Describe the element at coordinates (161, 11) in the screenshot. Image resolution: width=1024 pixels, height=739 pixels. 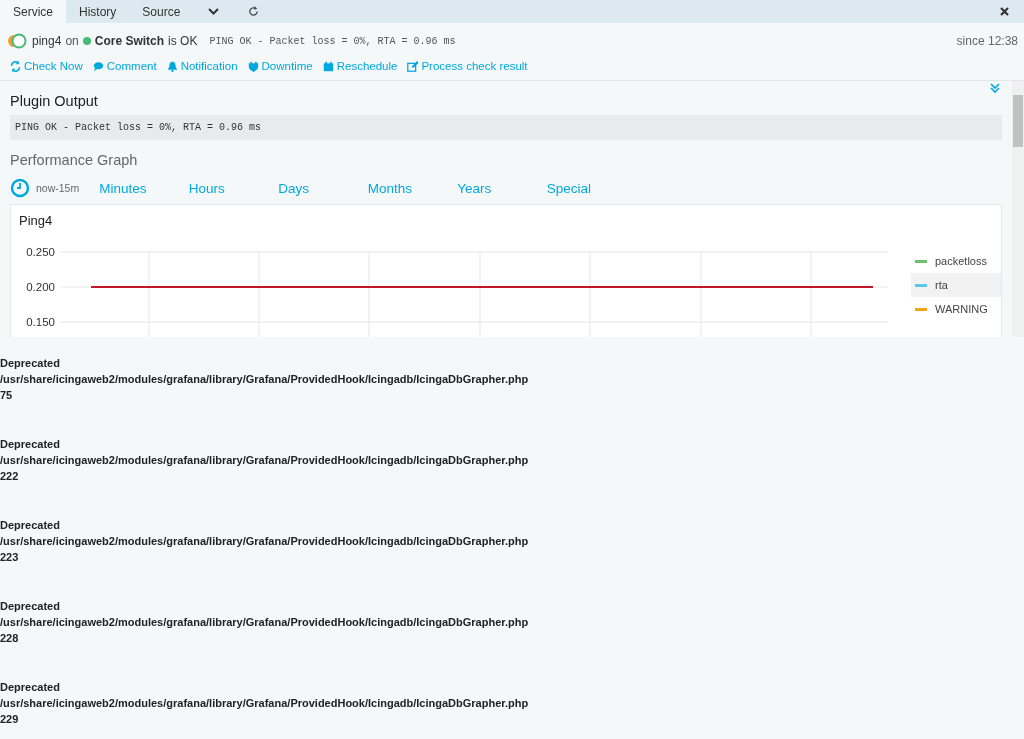
I see `tab: Source` at that location.